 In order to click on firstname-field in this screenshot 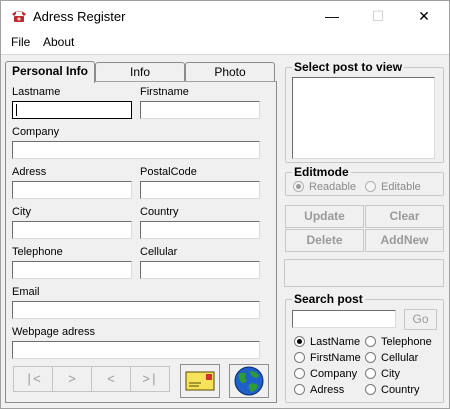, I will do `click(200, 110)`.